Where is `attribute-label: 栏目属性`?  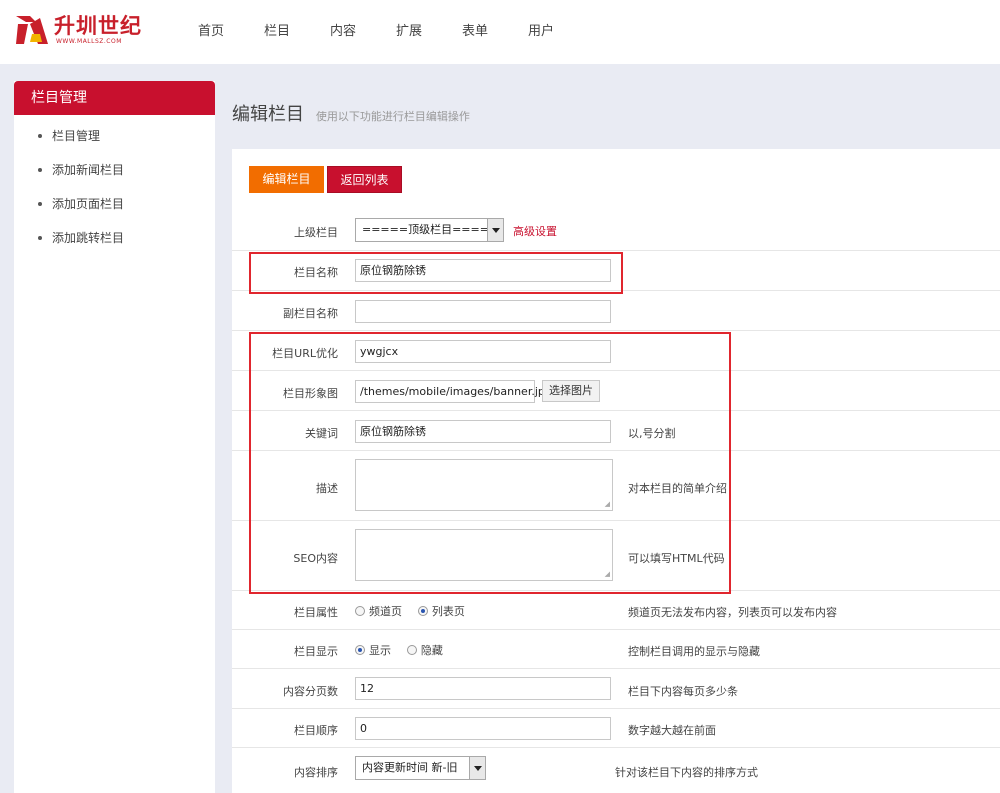 attribute-label: 栏目属性 is located at coordinates (316, 612).